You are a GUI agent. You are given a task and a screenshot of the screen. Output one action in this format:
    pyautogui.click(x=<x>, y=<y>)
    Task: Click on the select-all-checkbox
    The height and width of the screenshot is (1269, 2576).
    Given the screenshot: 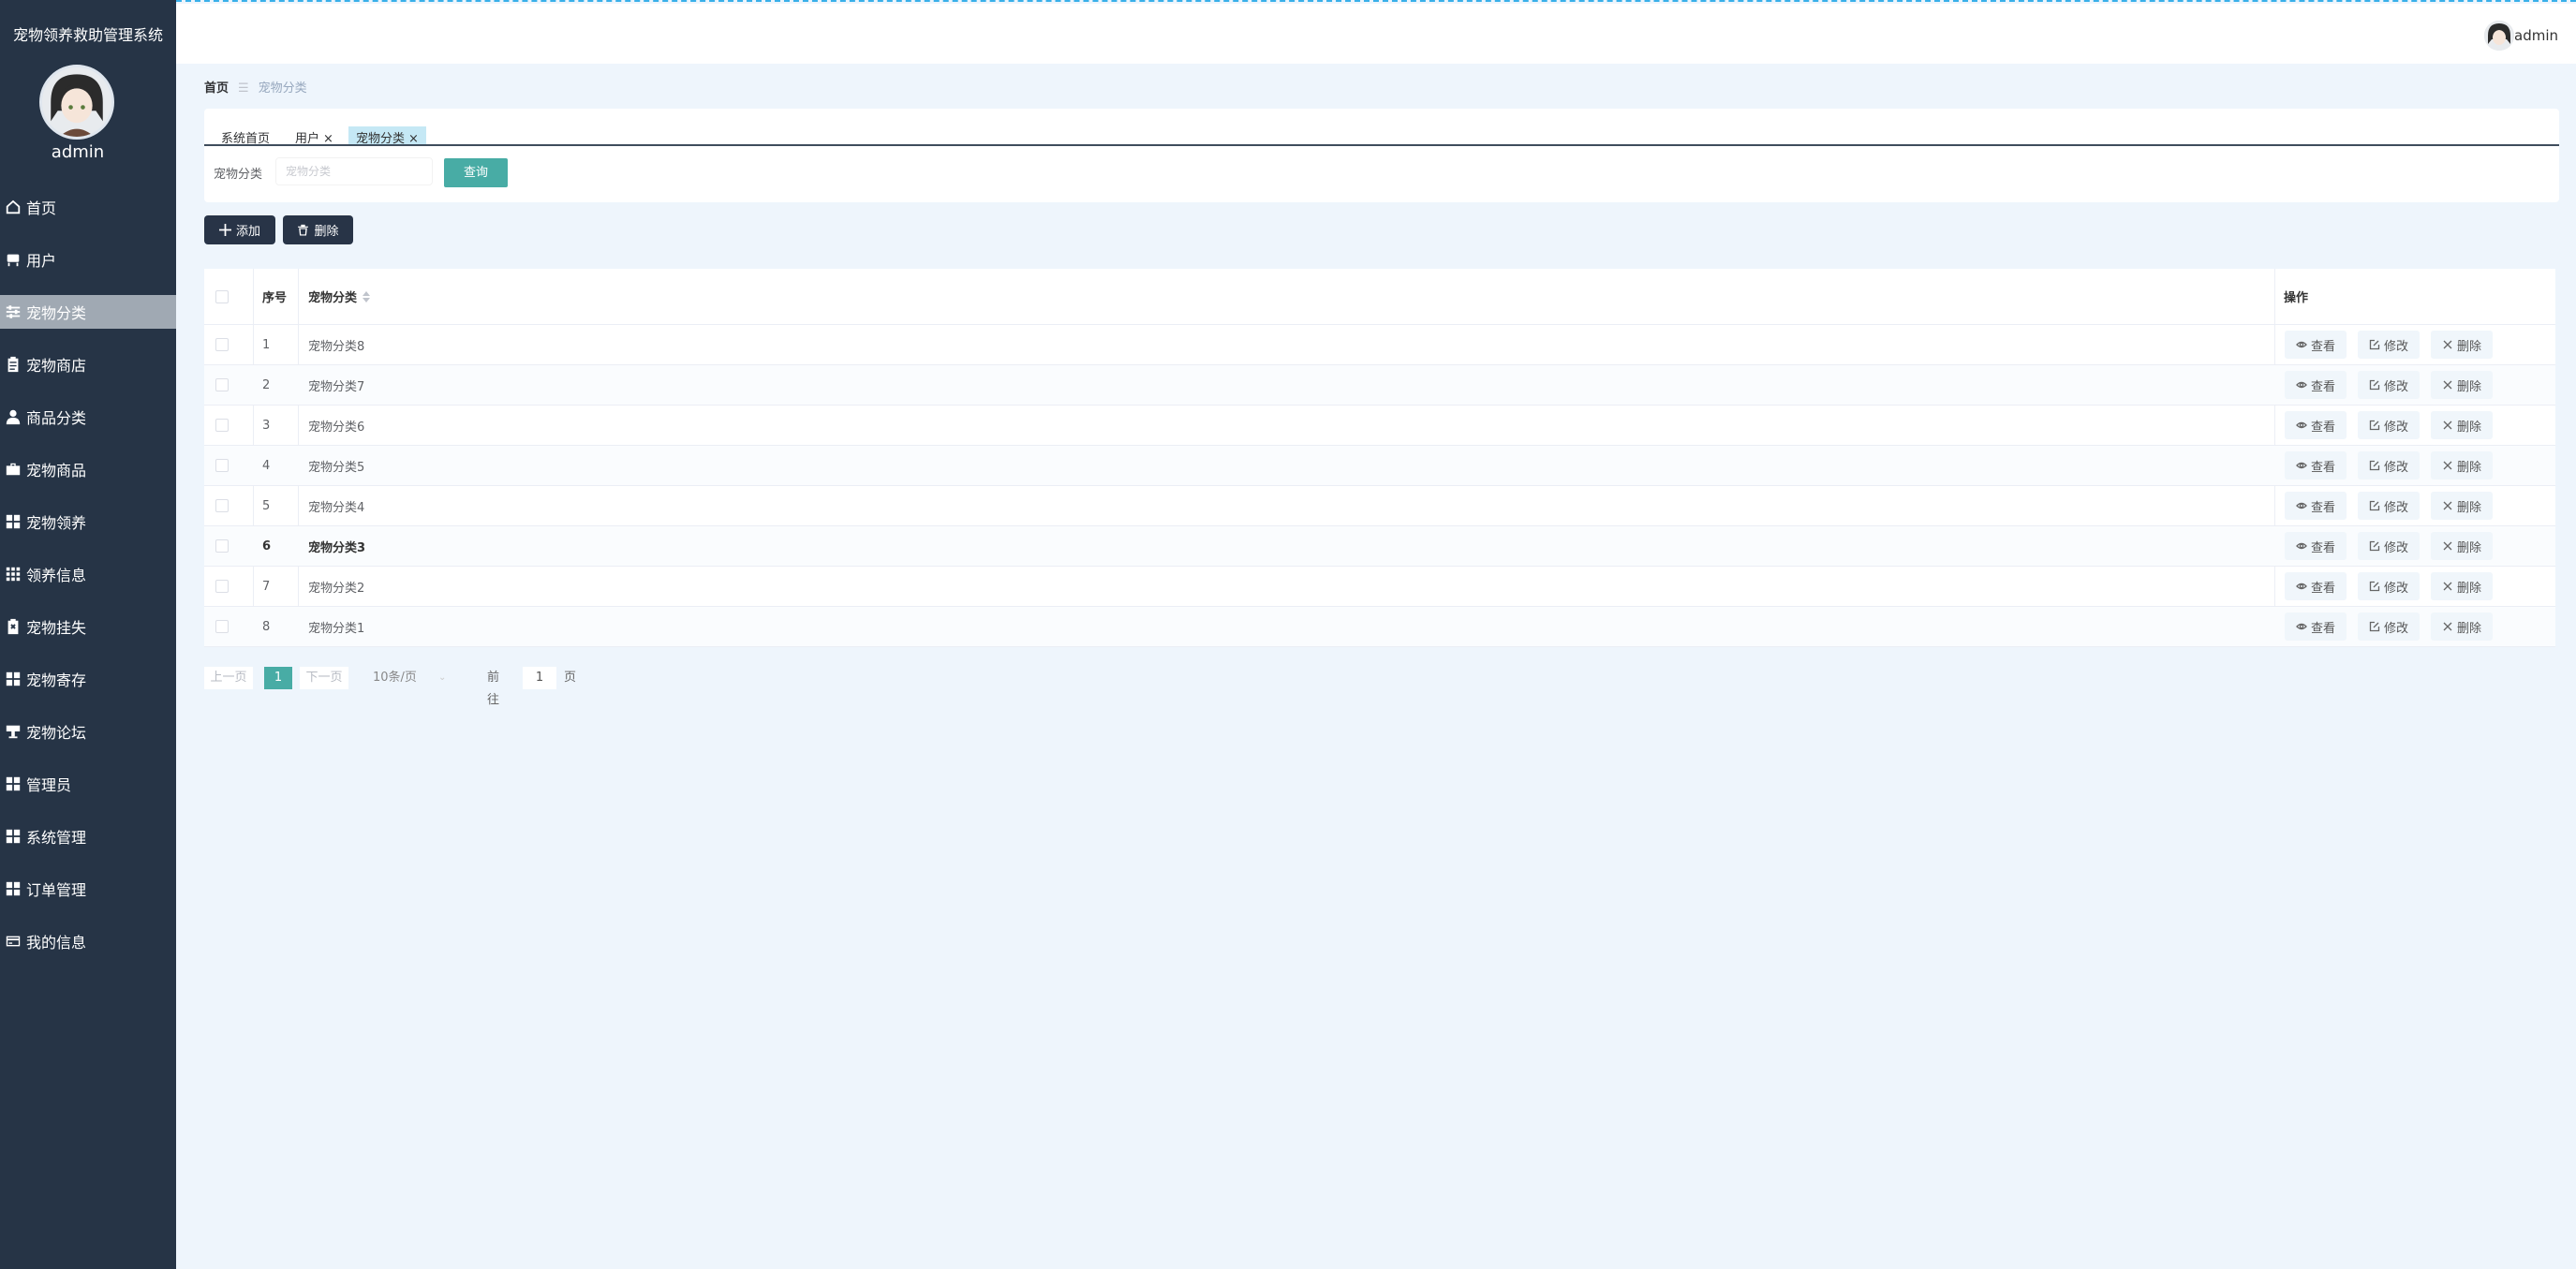 What is the action you would take?
    pyautogui.click(x=222, y=296)
    